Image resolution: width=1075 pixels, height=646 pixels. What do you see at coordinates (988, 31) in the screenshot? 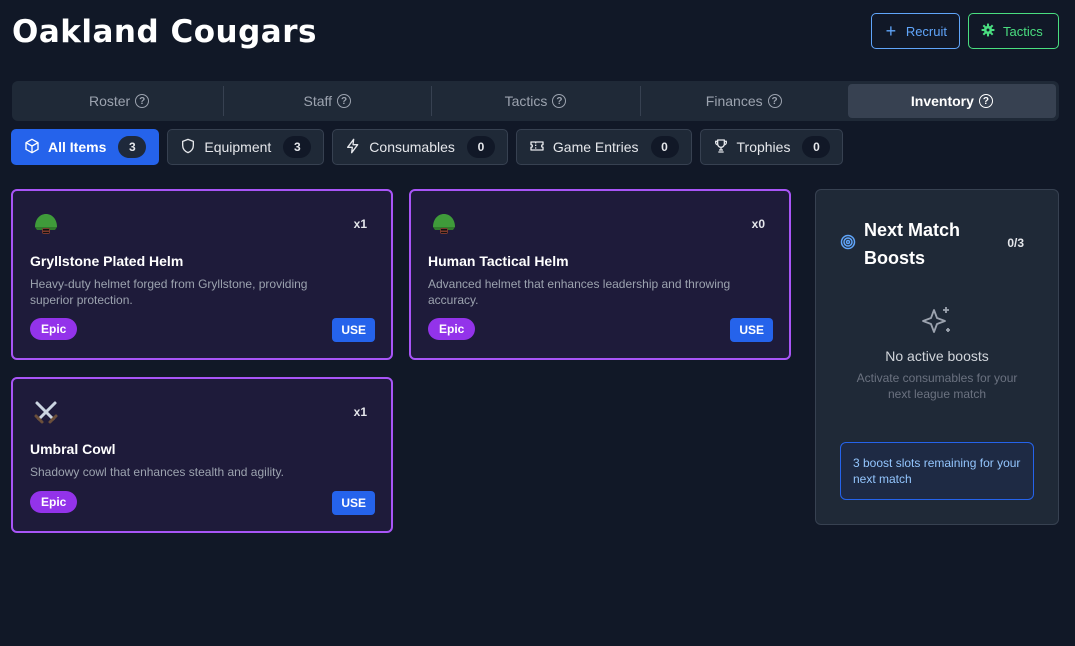
I see `gear-icon` at bounding box center [988, 31].